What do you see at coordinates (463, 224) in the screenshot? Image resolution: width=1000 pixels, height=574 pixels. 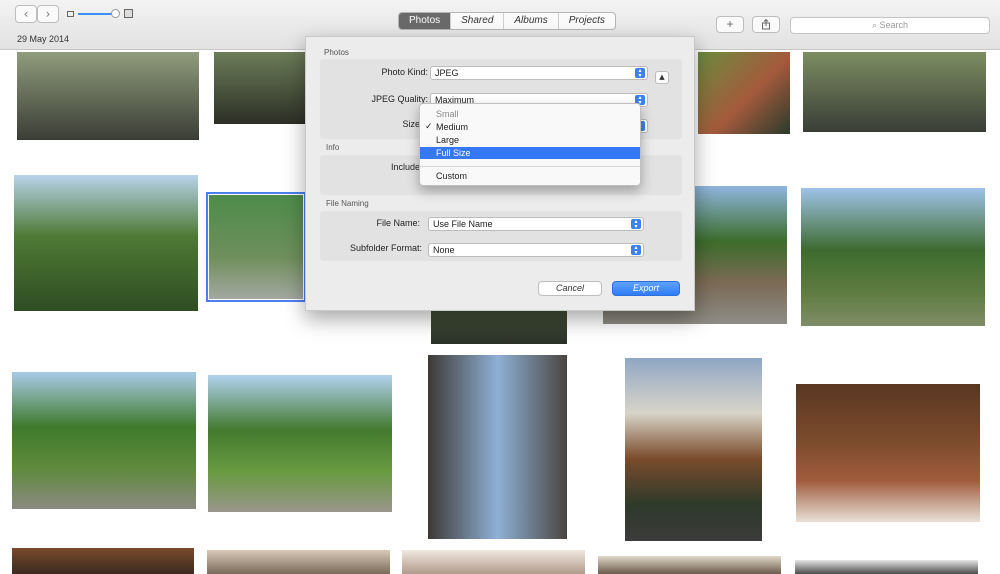 I see `file-name-value: Use File Name` at bounding box center [463, 224].